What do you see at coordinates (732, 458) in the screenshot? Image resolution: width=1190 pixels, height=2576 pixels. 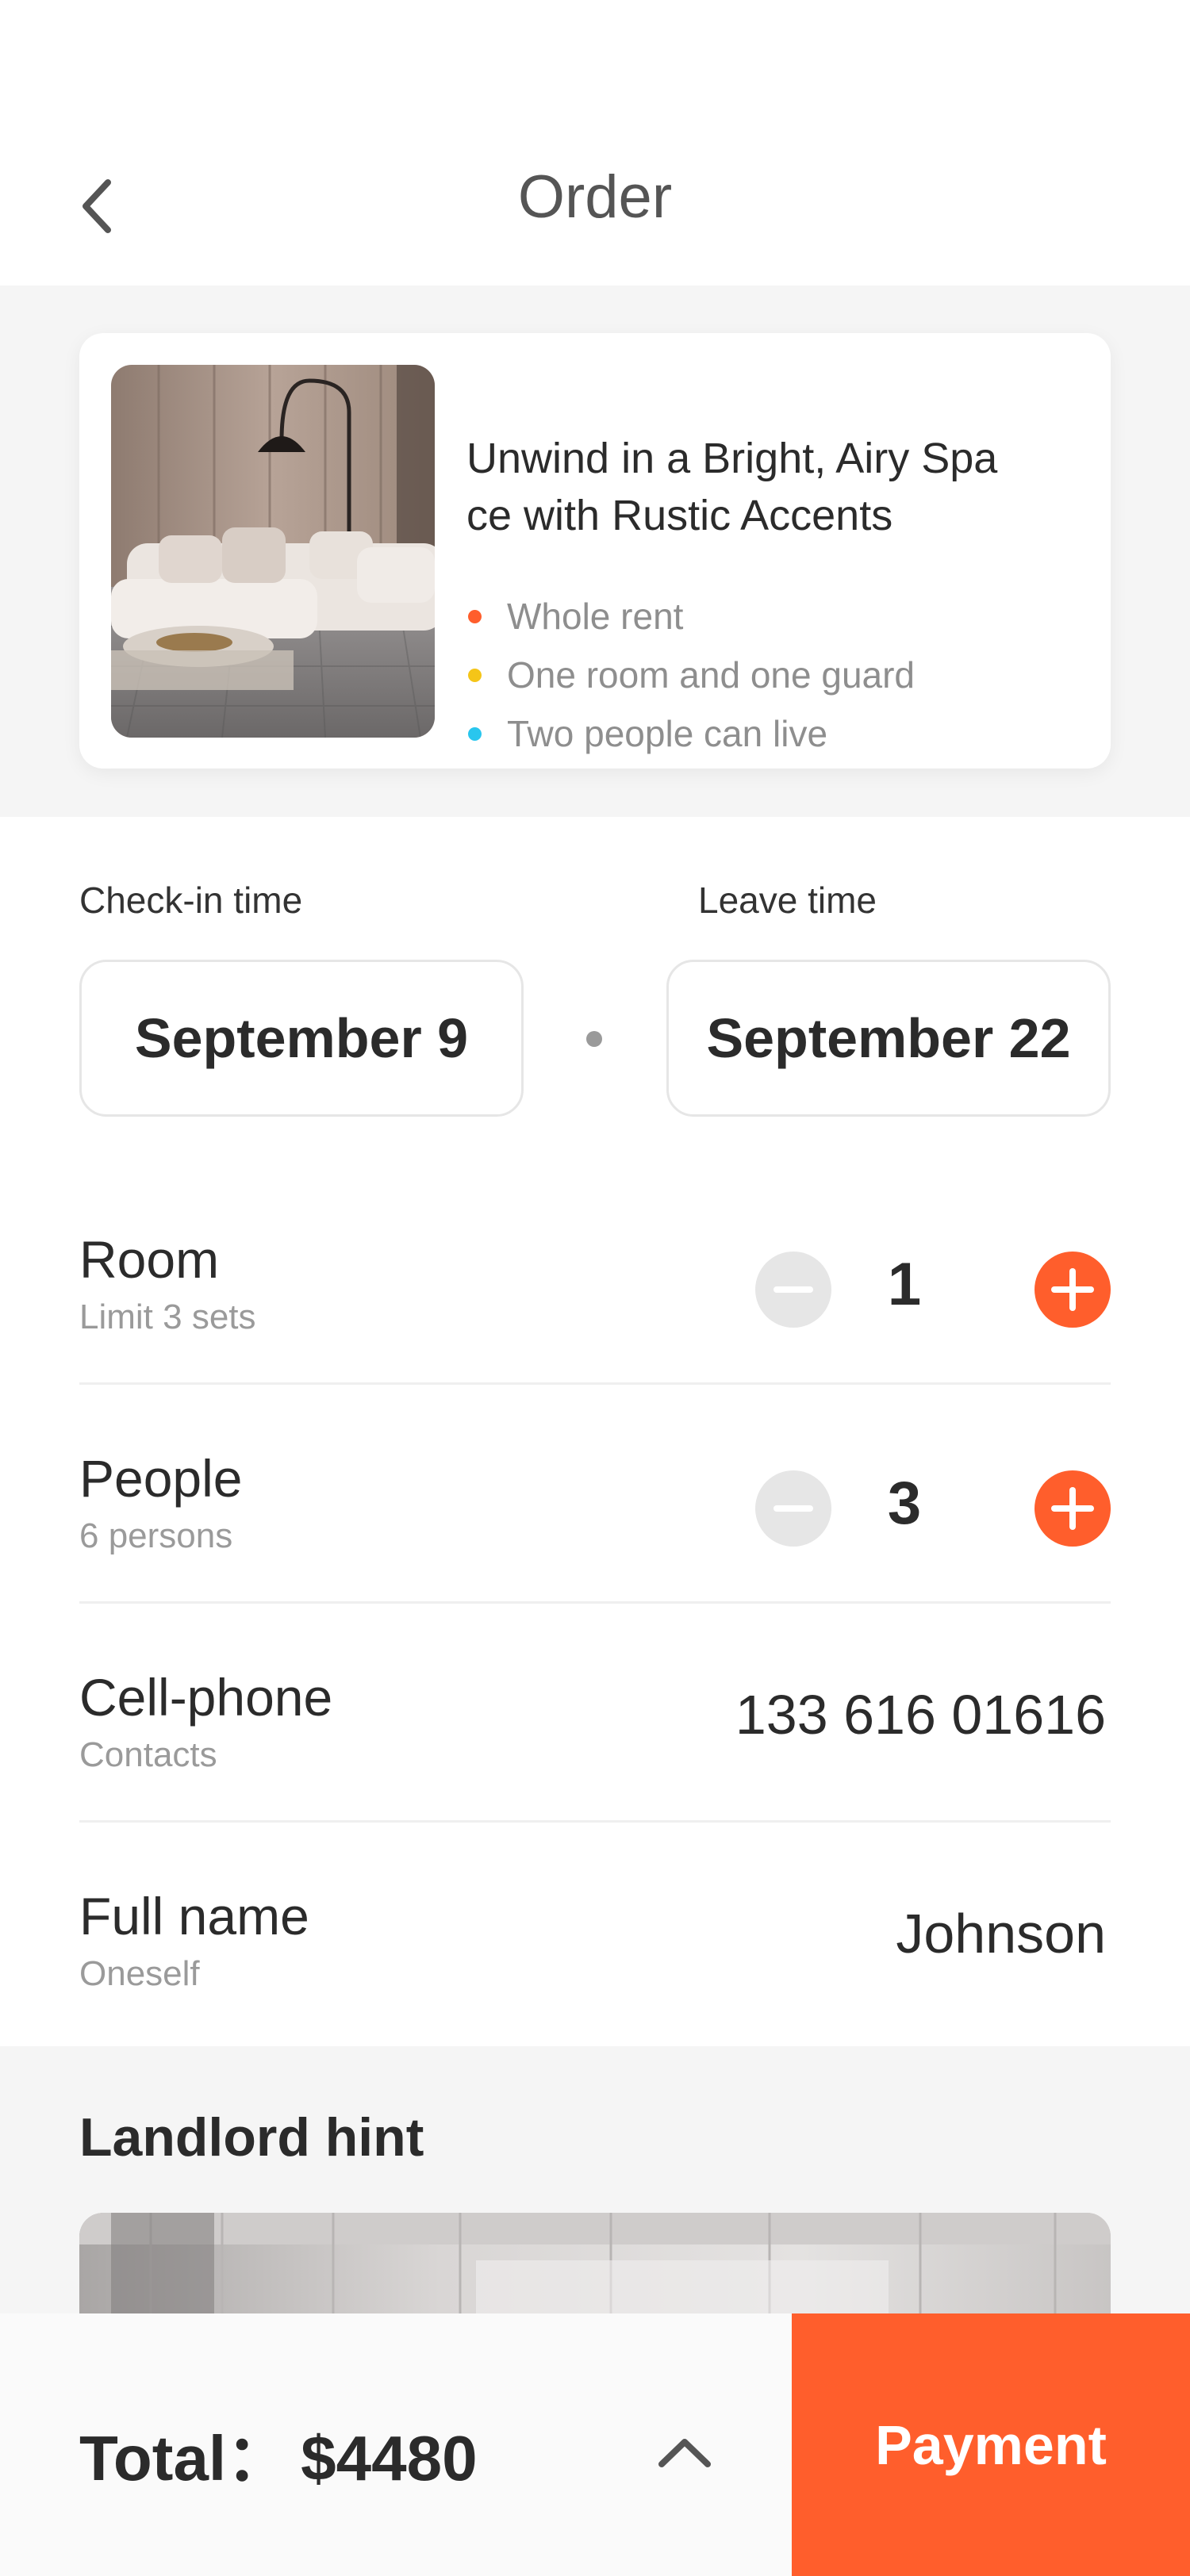 I see `listing-title-line-1: Unwind in a Bright, Airy Spa` at bounding box center [732, 458].